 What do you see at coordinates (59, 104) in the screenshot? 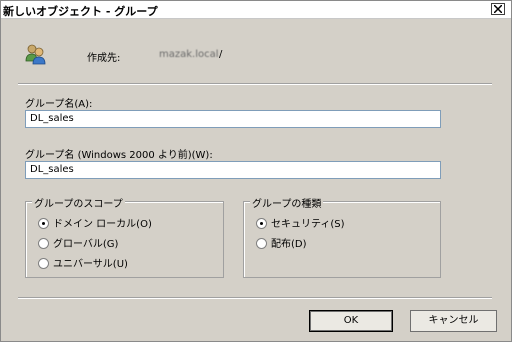
I see `group-name-label: グループ名(A):` at bounding box center [59, 104].